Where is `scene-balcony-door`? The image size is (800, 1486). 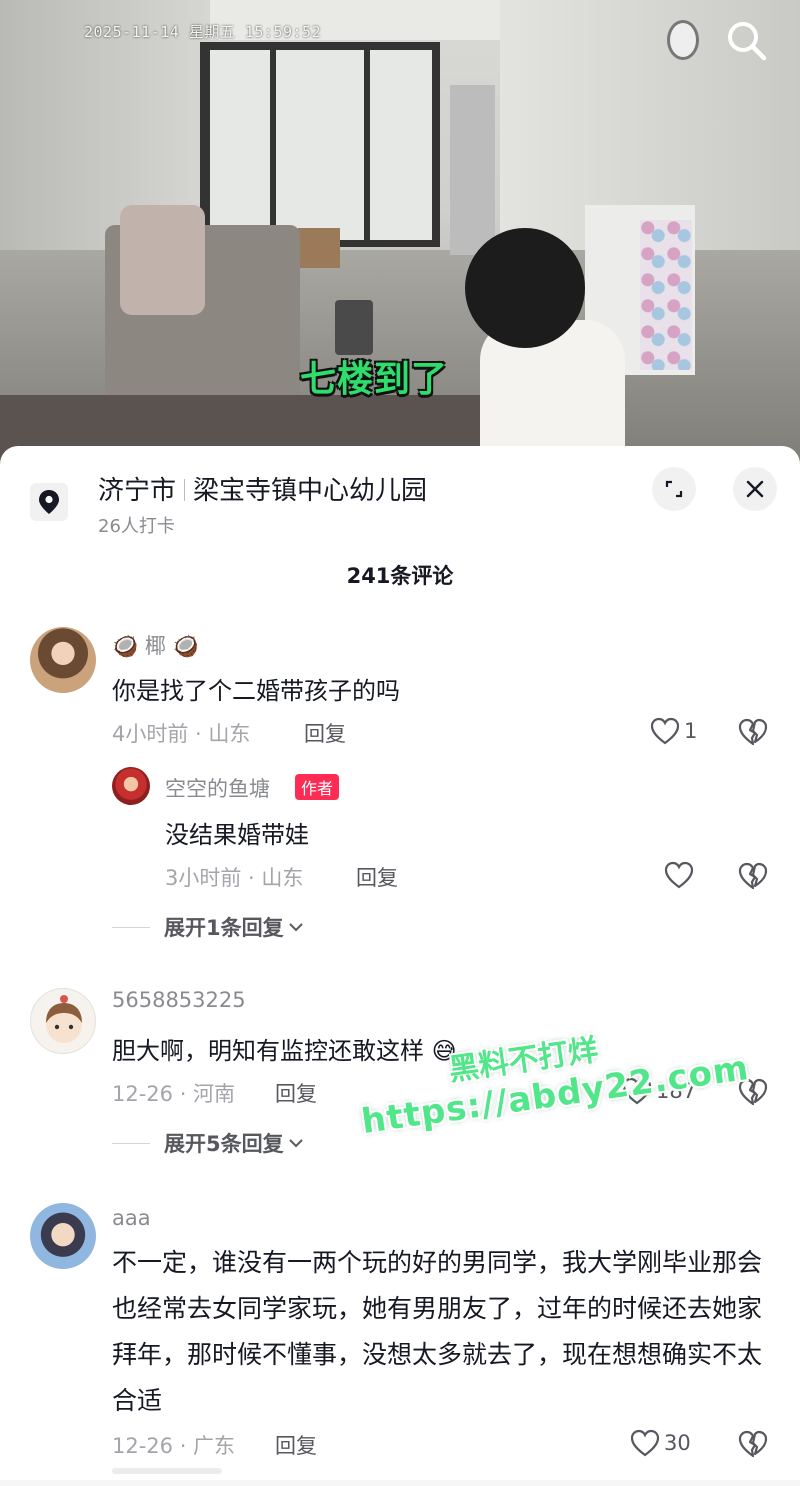 scene-balcony-door is located at coordinates (320, 144).